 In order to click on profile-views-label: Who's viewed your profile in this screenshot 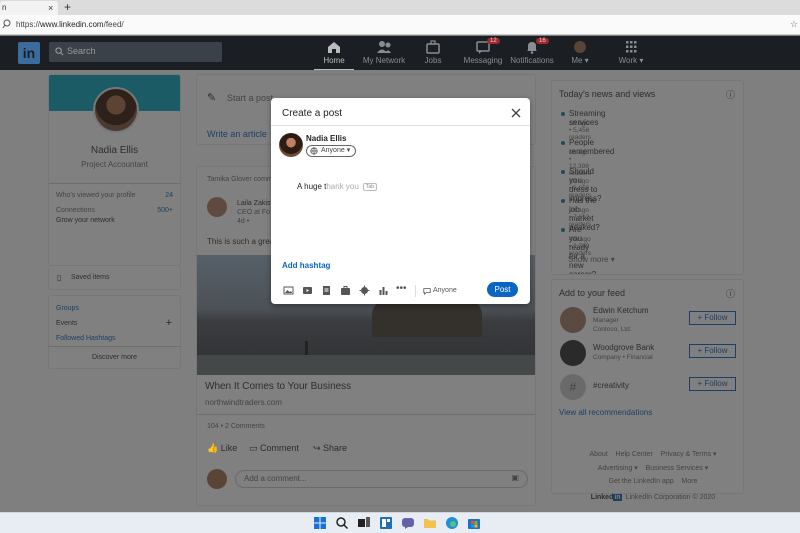, I will do `click(96, 195)`.